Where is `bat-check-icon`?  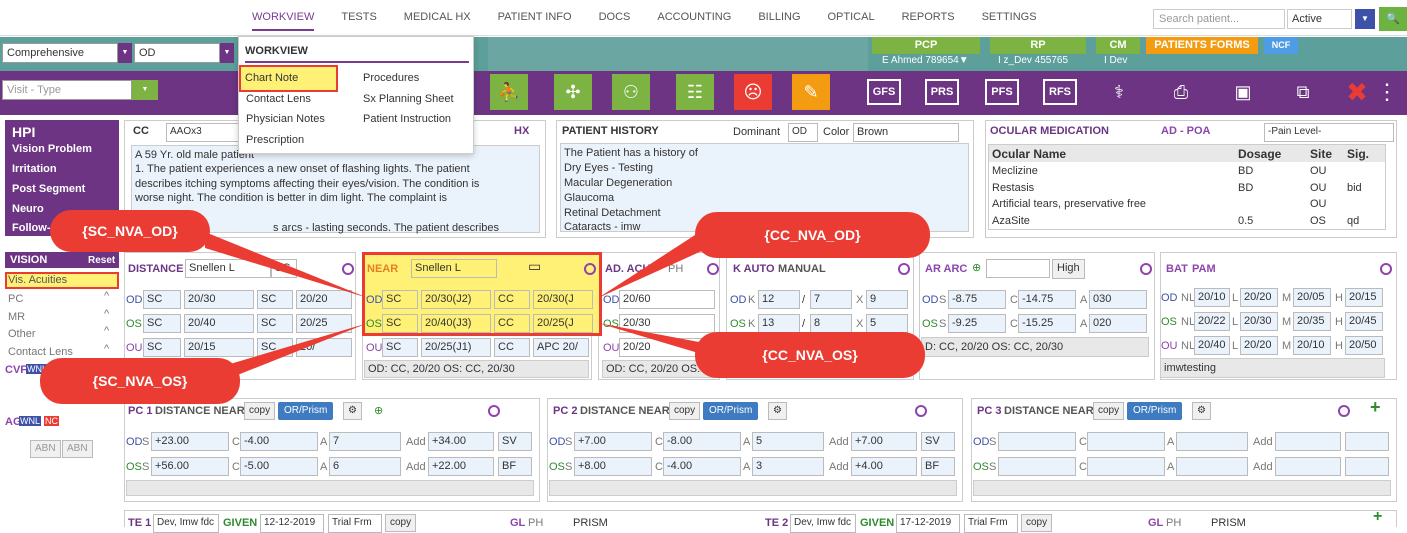
bat-check-icon is located at coordinates (1386, 269).